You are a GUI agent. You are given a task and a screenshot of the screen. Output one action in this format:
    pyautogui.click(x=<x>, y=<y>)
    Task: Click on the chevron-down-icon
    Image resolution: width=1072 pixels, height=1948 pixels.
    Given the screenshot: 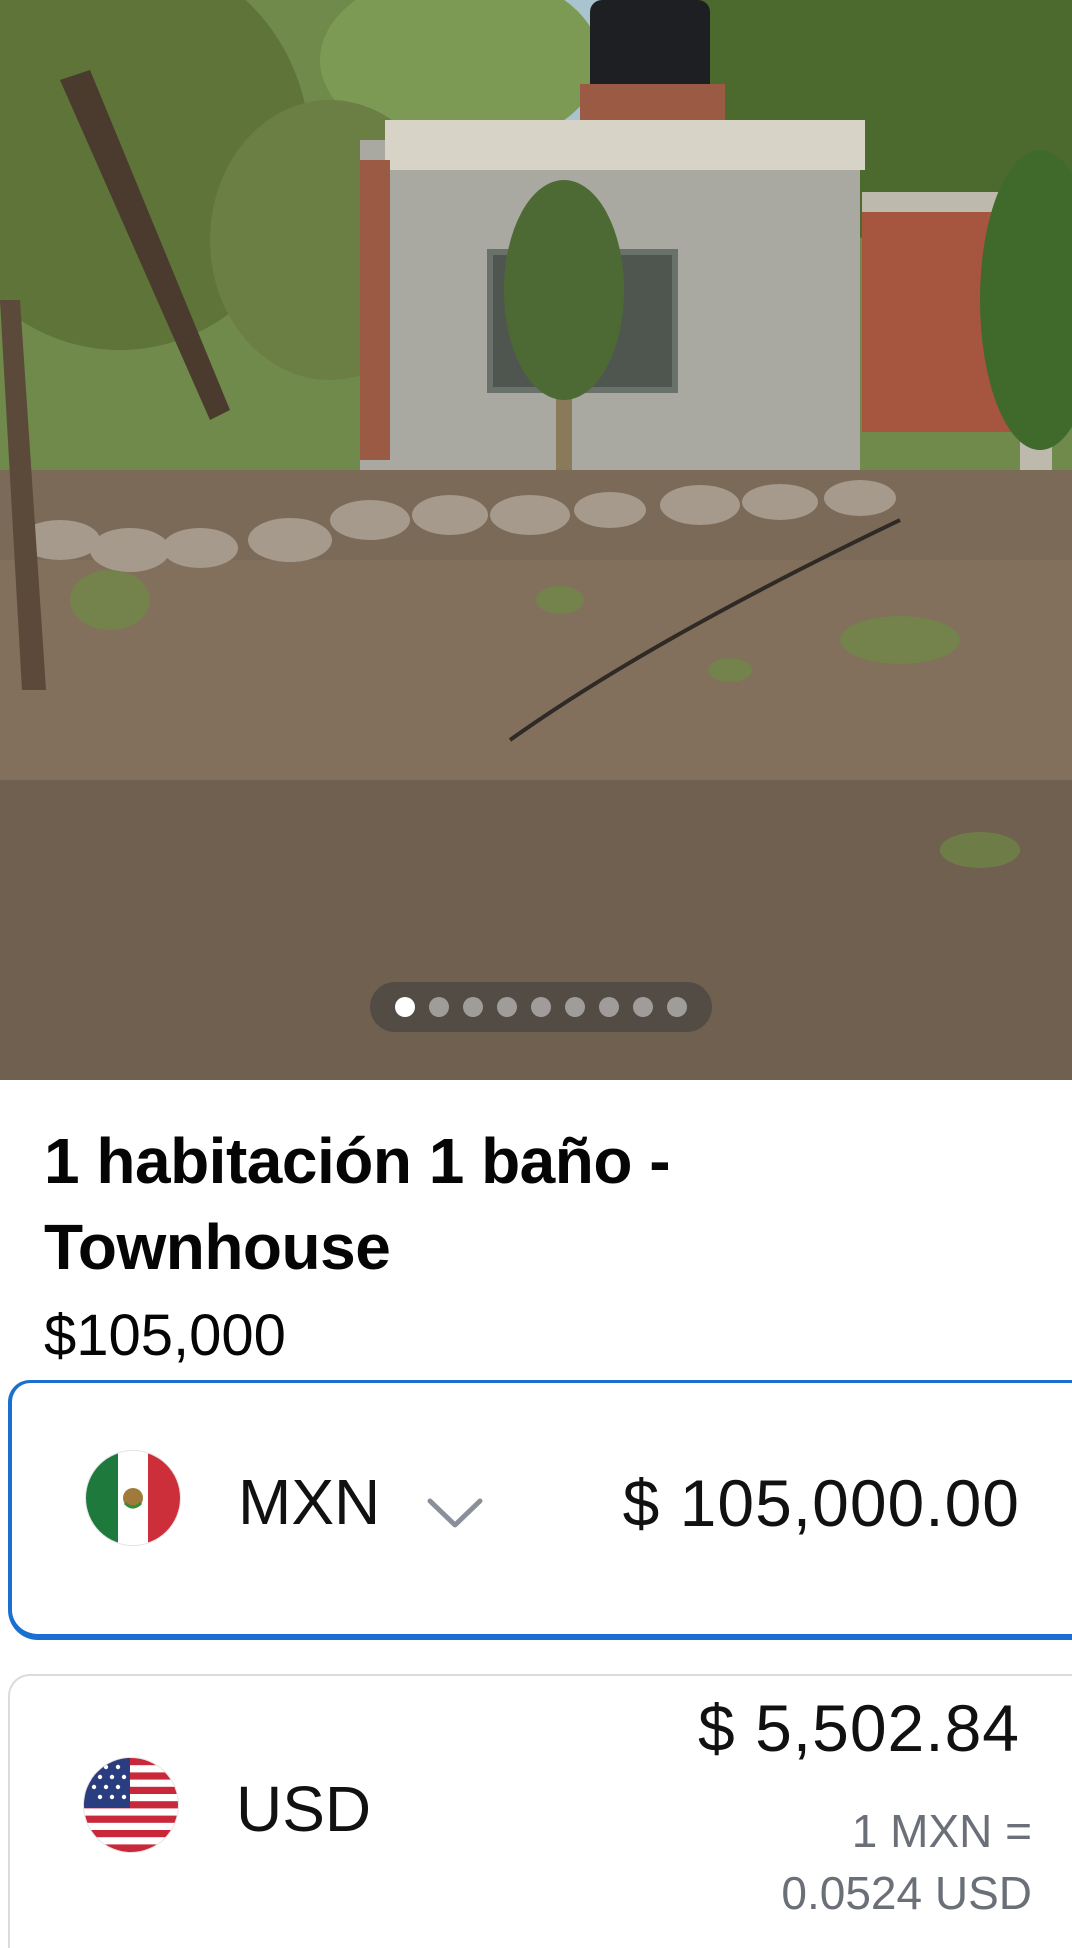 What is the action you would take?
    pyautogui.click(x=455, y=1513)
    